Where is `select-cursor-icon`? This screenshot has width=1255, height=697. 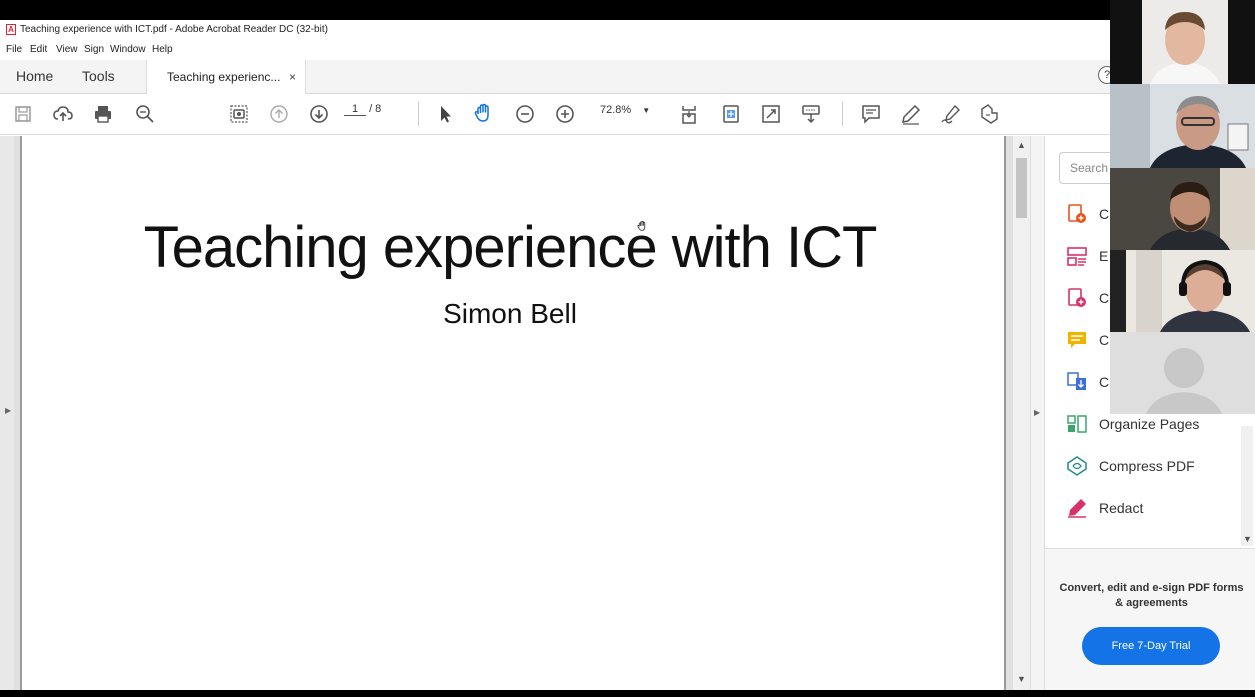
select-cursor-icon is located at coordinates (445, 114).